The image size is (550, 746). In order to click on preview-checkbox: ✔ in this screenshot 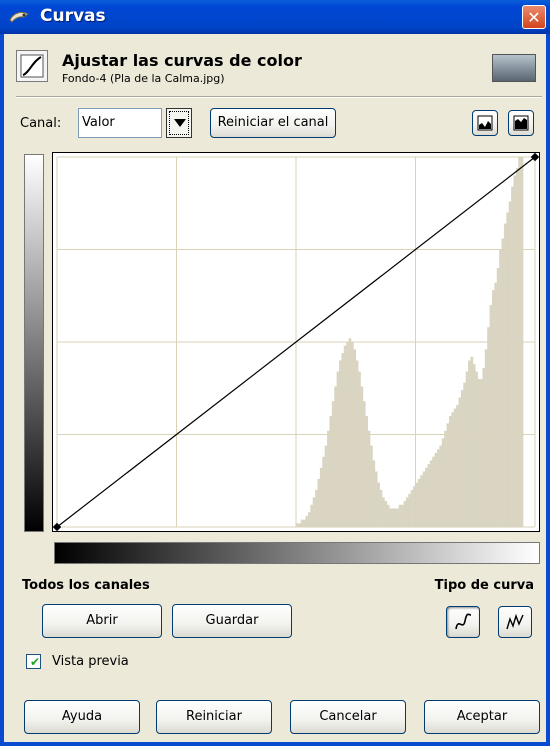, I will do `click(33, 661)`.